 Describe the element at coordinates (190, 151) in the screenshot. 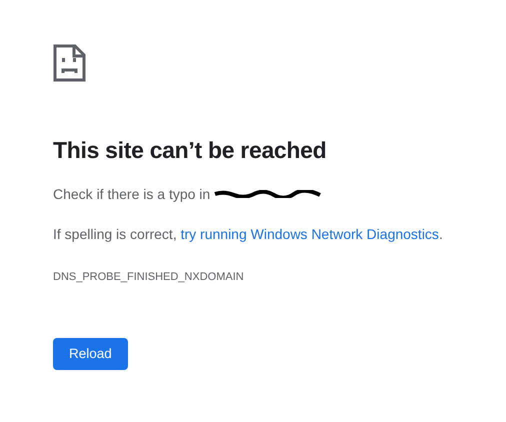

I see `error-title: This site can’t be reached` at that location.